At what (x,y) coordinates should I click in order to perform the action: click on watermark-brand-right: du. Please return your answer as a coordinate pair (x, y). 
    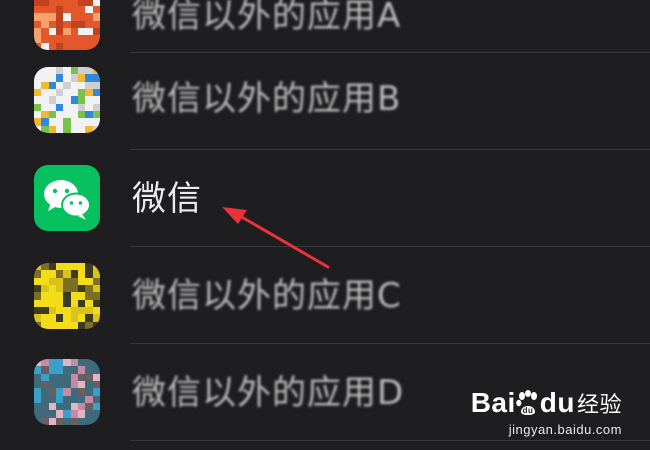
    Looking at the image, I should click on (557, 402).